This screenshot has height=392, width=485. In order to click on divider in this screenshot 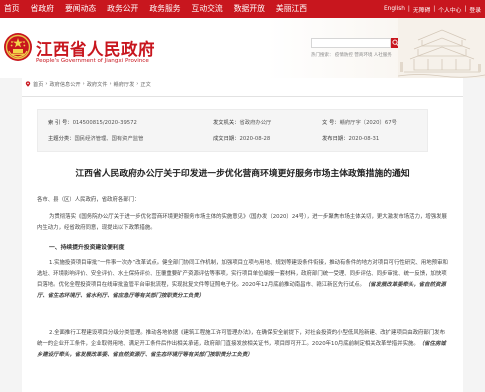, I will do `click(242, 96)`.